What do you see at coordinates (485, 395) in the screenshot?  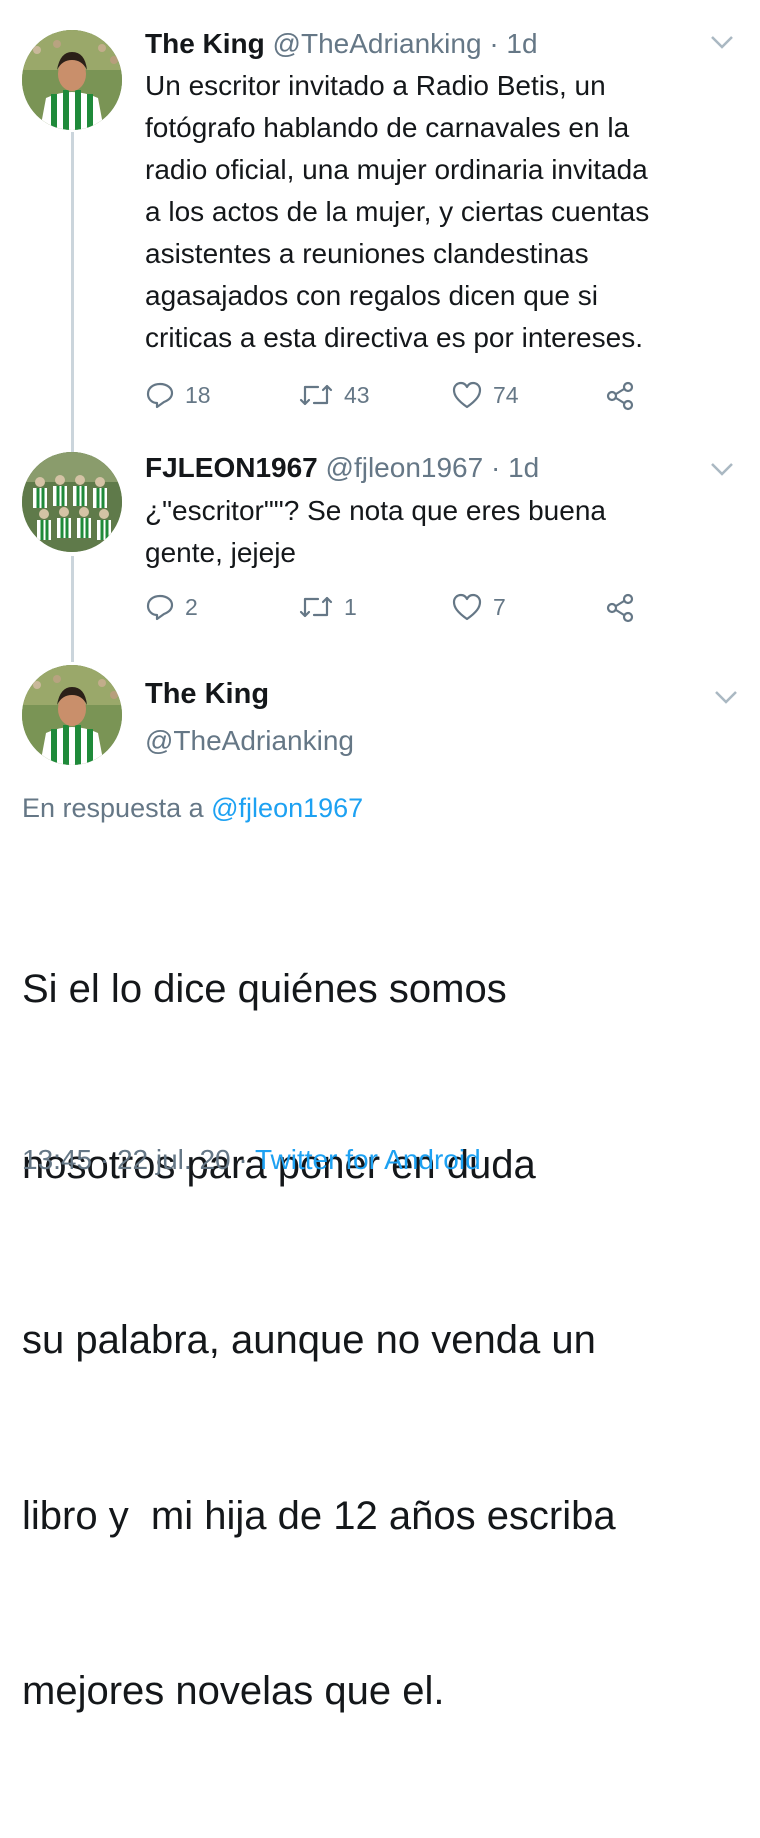 I see `like-button: 74` at bounding box center [485, 395].